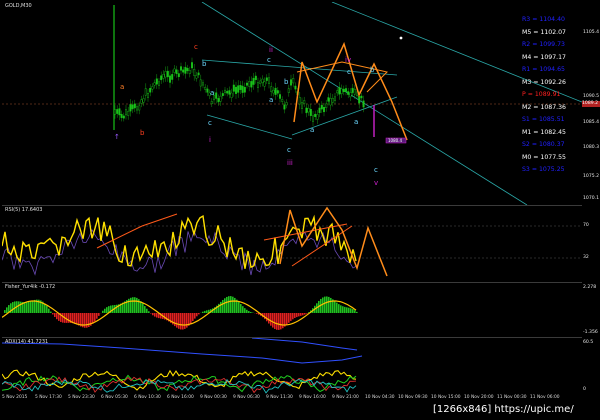 This screenshot has height=420, width=600. What do you see at coordinates (591, 244) in the screenshot?
I see `rsi-axis: 70 32` at bounding box center [591, 244].